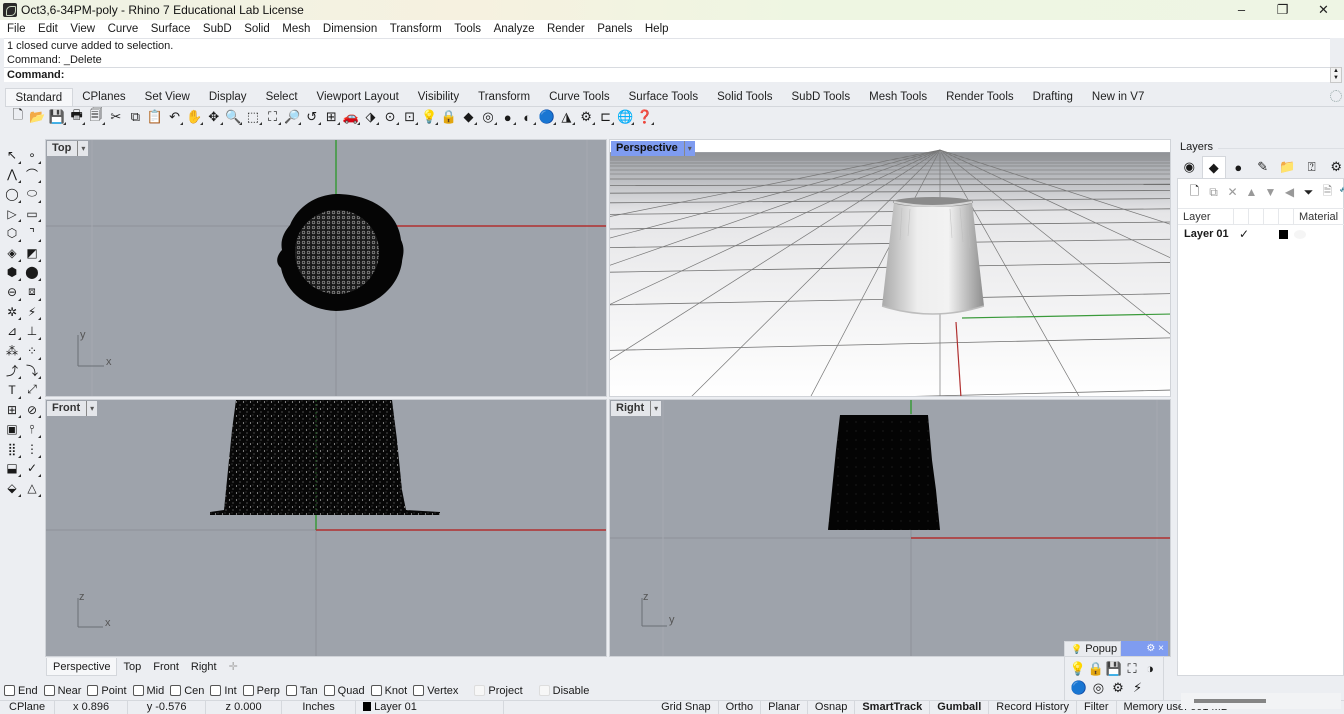 The height and width of the screenshot is (714, 1344). I want to click on layer-name: Layer 01, so click(1208, 234).